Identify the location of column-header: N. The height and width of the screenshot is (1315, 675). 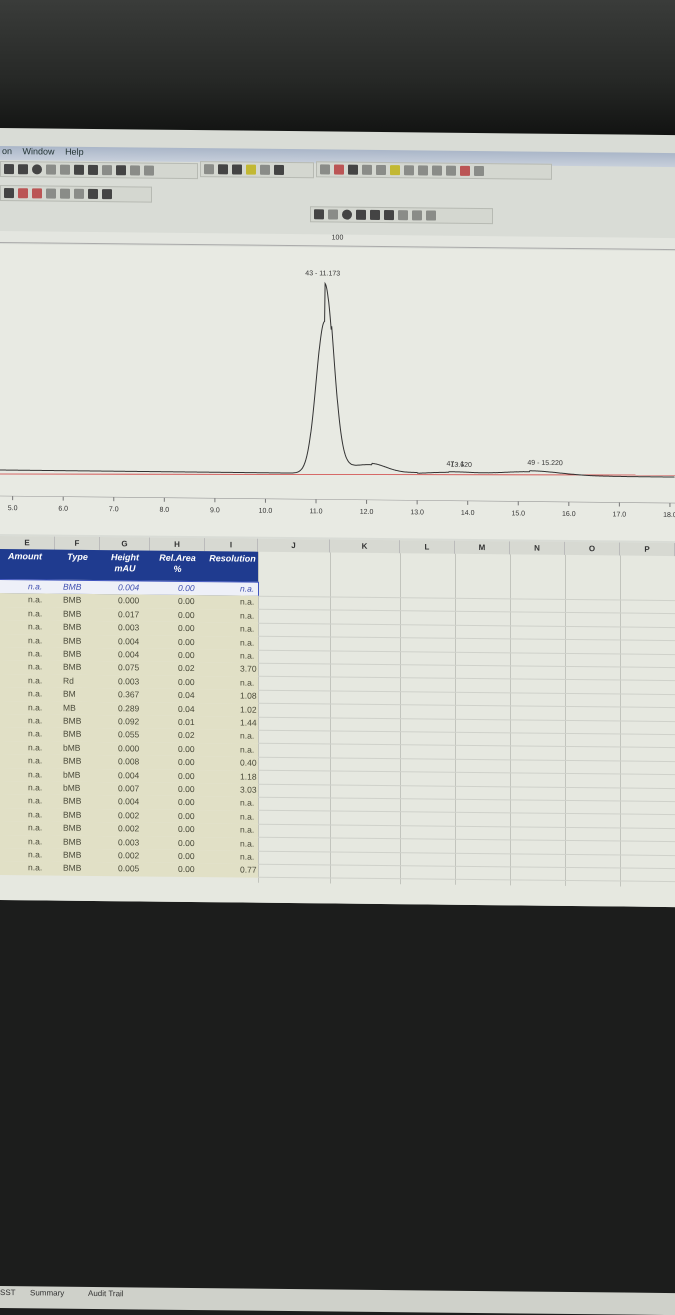
(537, 548).